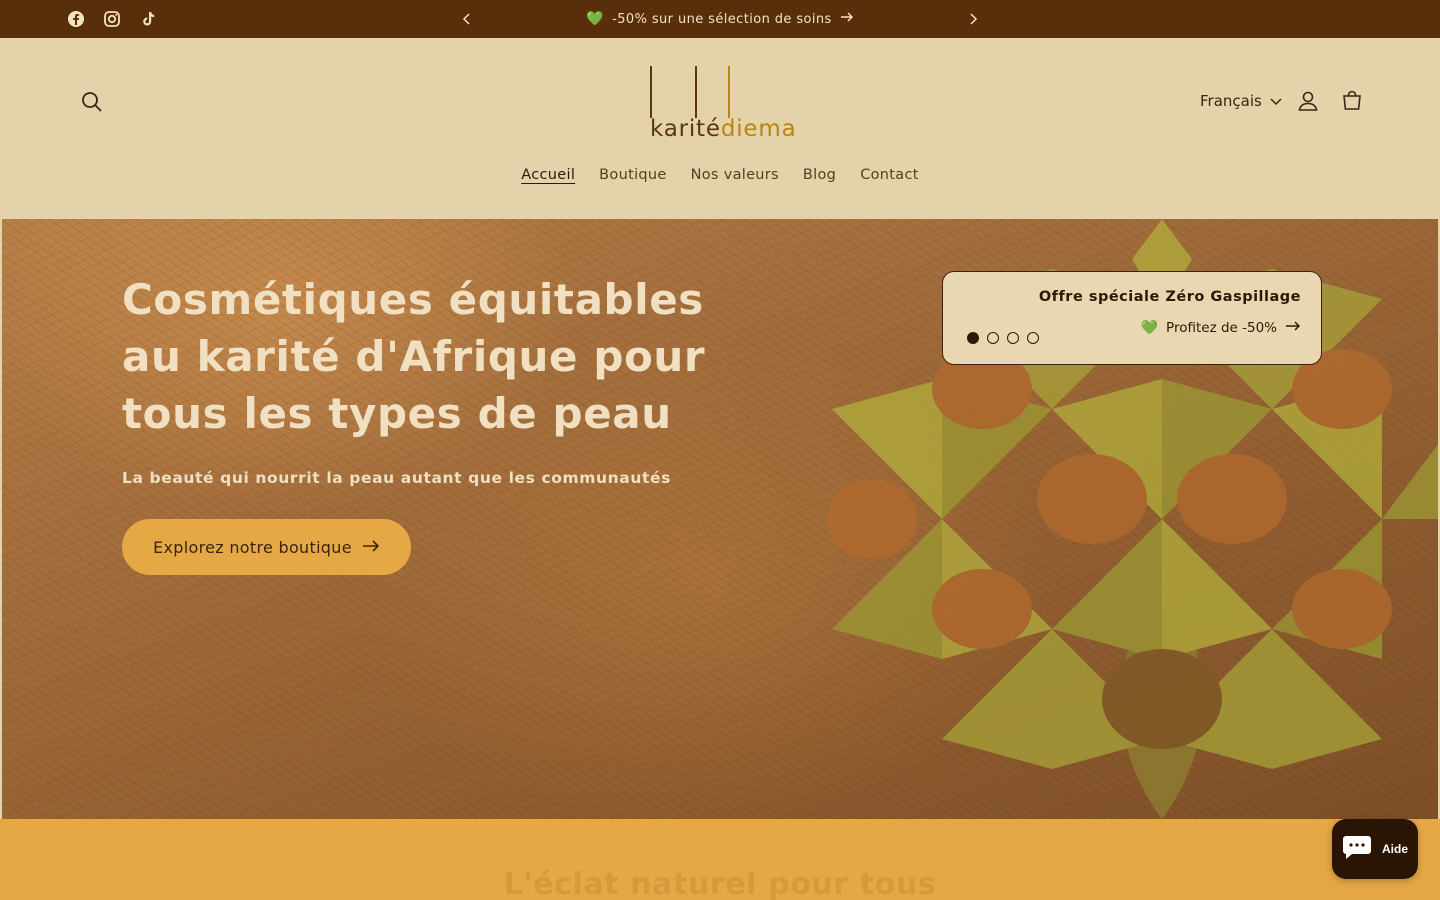  I want to click on logo-mark, so click(690, 92).